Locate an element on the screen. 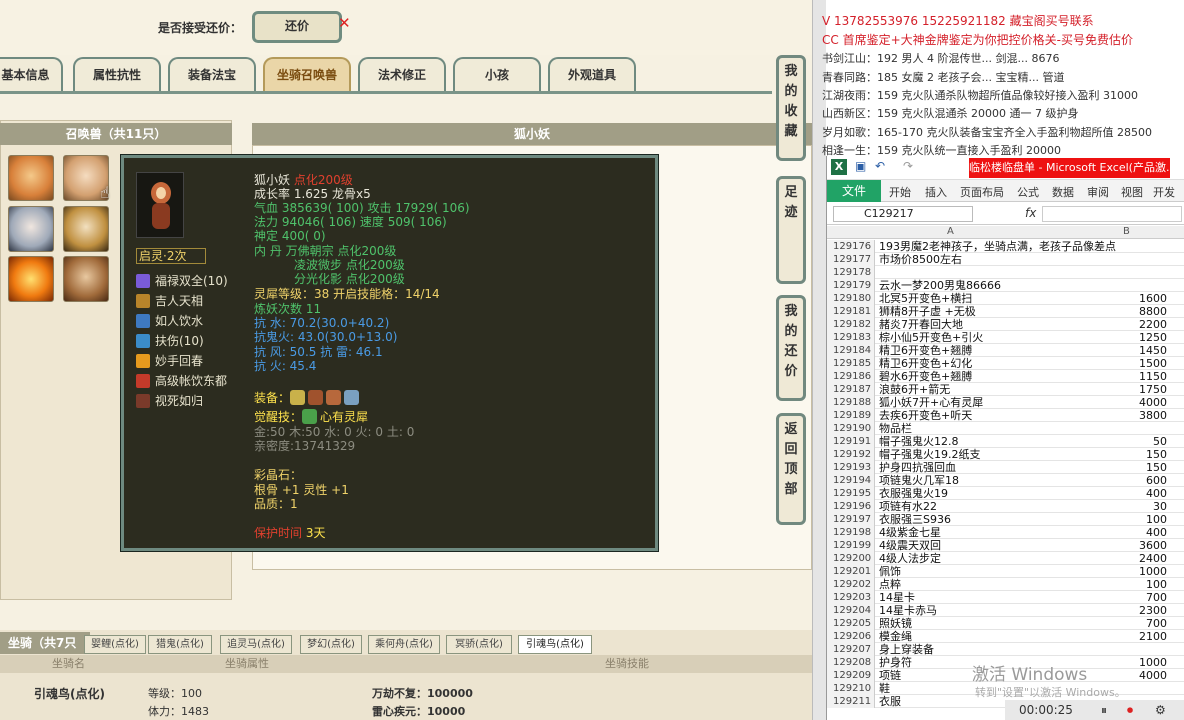  col-a-header: A is located at coordinates (950, 231).